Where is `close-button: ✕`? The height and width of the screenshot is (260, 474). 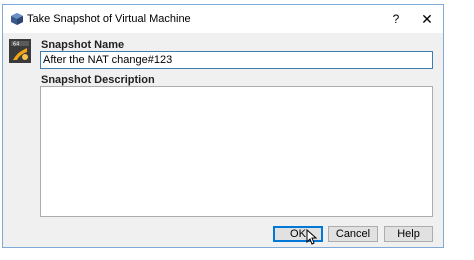 close-button: ✕ is located at coordinates (427, 19).